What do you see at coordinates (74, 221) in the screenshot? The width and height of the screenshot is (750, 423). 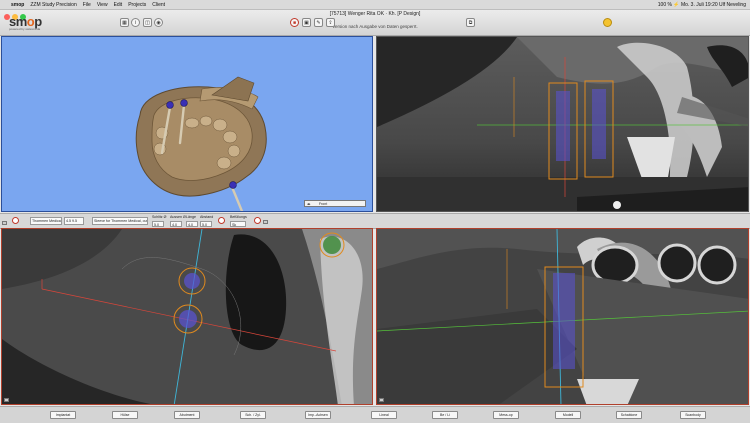 I see `implant-size-field: 4.5 9.5` at bounding box center [74, 221].